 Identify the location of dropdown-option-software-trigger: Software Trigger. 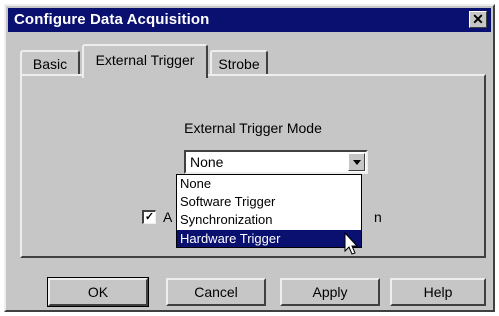
(269, 201).